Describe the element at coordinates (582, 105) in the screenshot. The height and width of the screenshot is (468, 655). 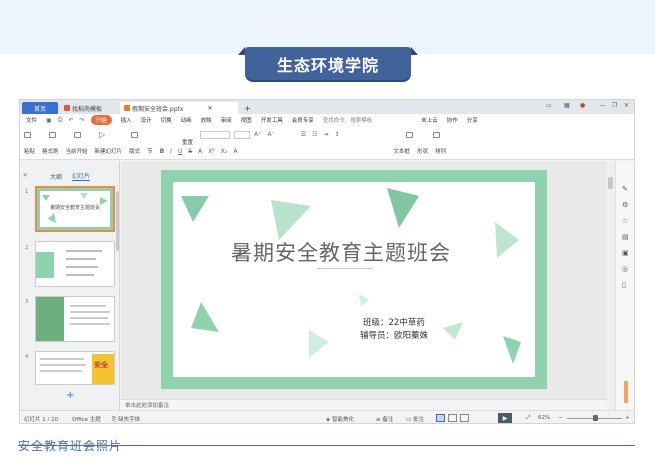
I see `avatar: ●` at that location.